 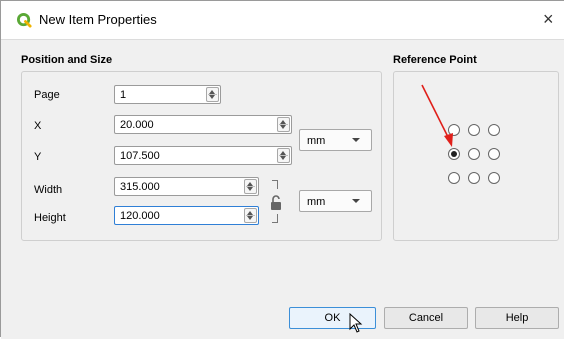 What do you see at coordinates (283, 124) in the screenshot?
I see `x-spin-arrows` at bounding box center [283, 124].